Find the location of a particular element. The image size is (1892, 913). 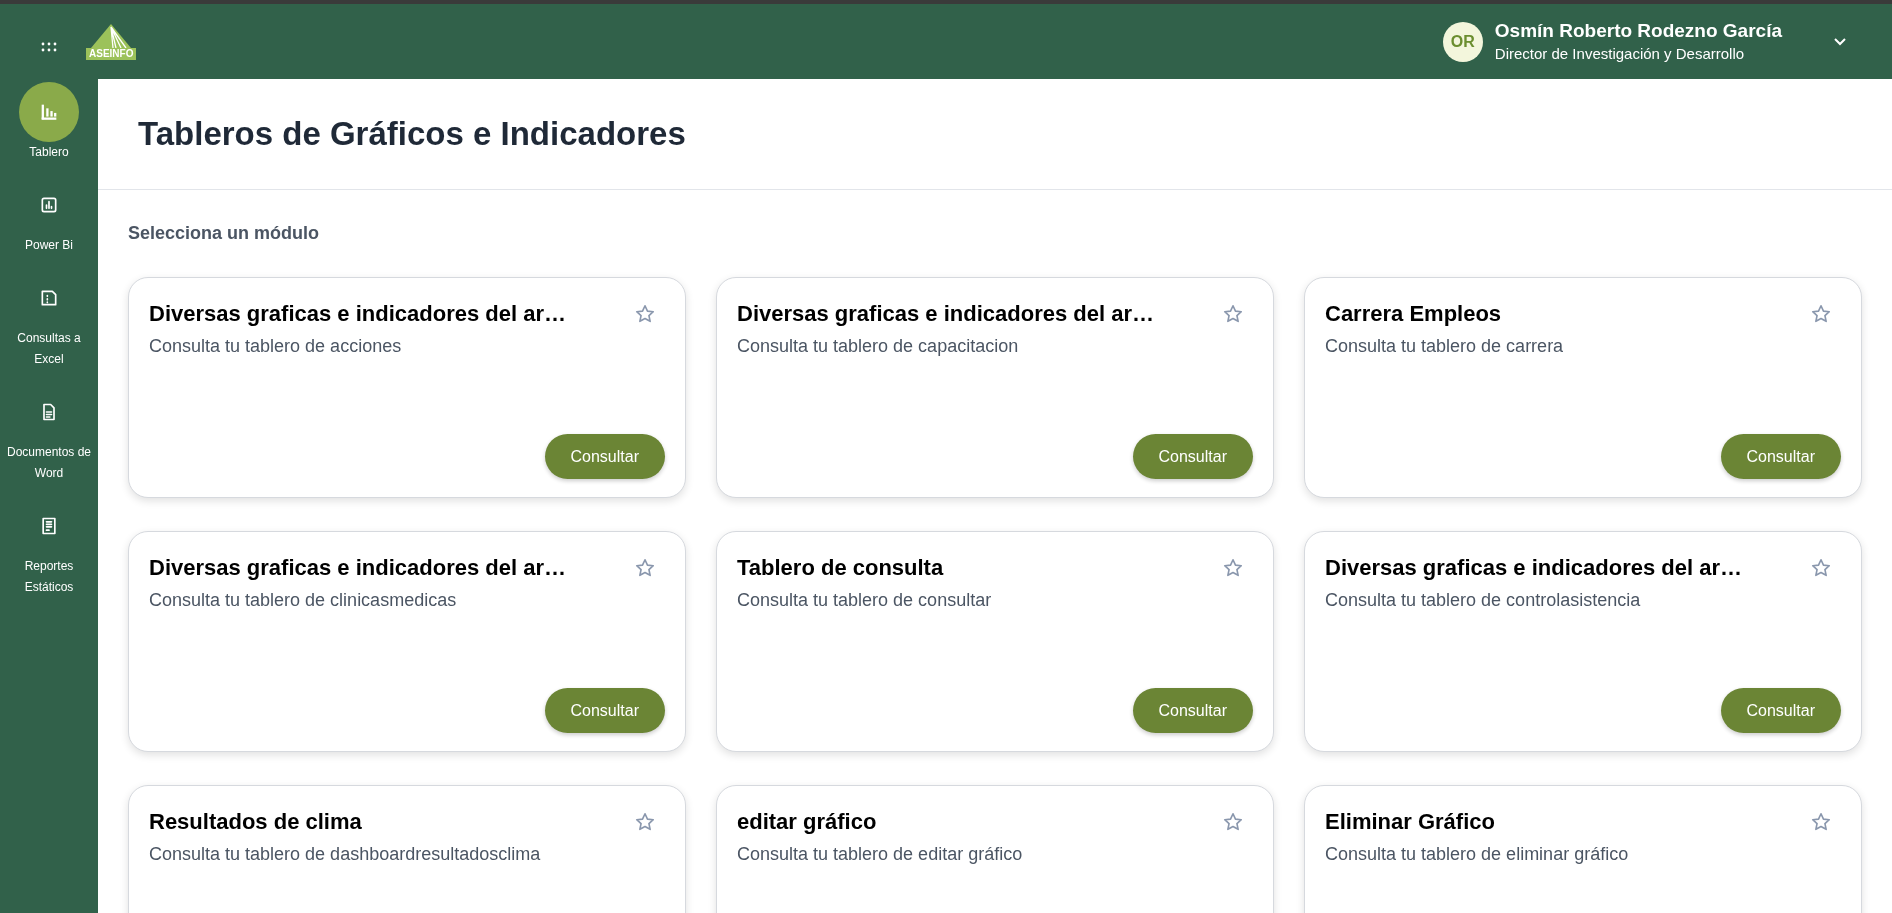

card-description: Consulta tu tablero de controlasistencia is located at coordinates (1483, 600).